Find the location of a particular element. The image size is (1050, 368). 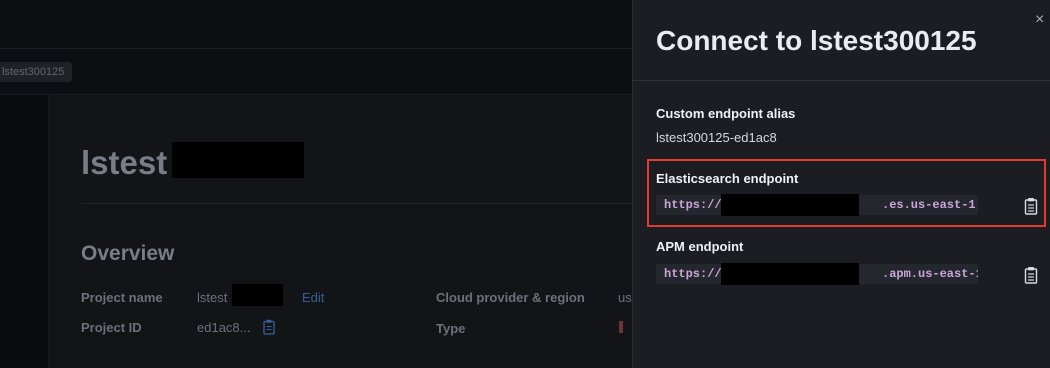

flyout-header: Connect to lstest300125 × is located at coordinates (841, 40).